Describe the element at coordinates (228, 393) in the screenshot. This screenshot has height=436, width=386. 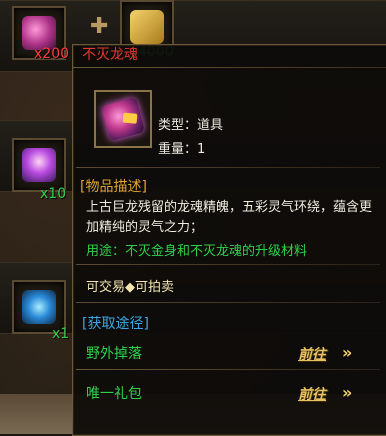
I see `source-row: 唯一礼包 前往 »` at that location.